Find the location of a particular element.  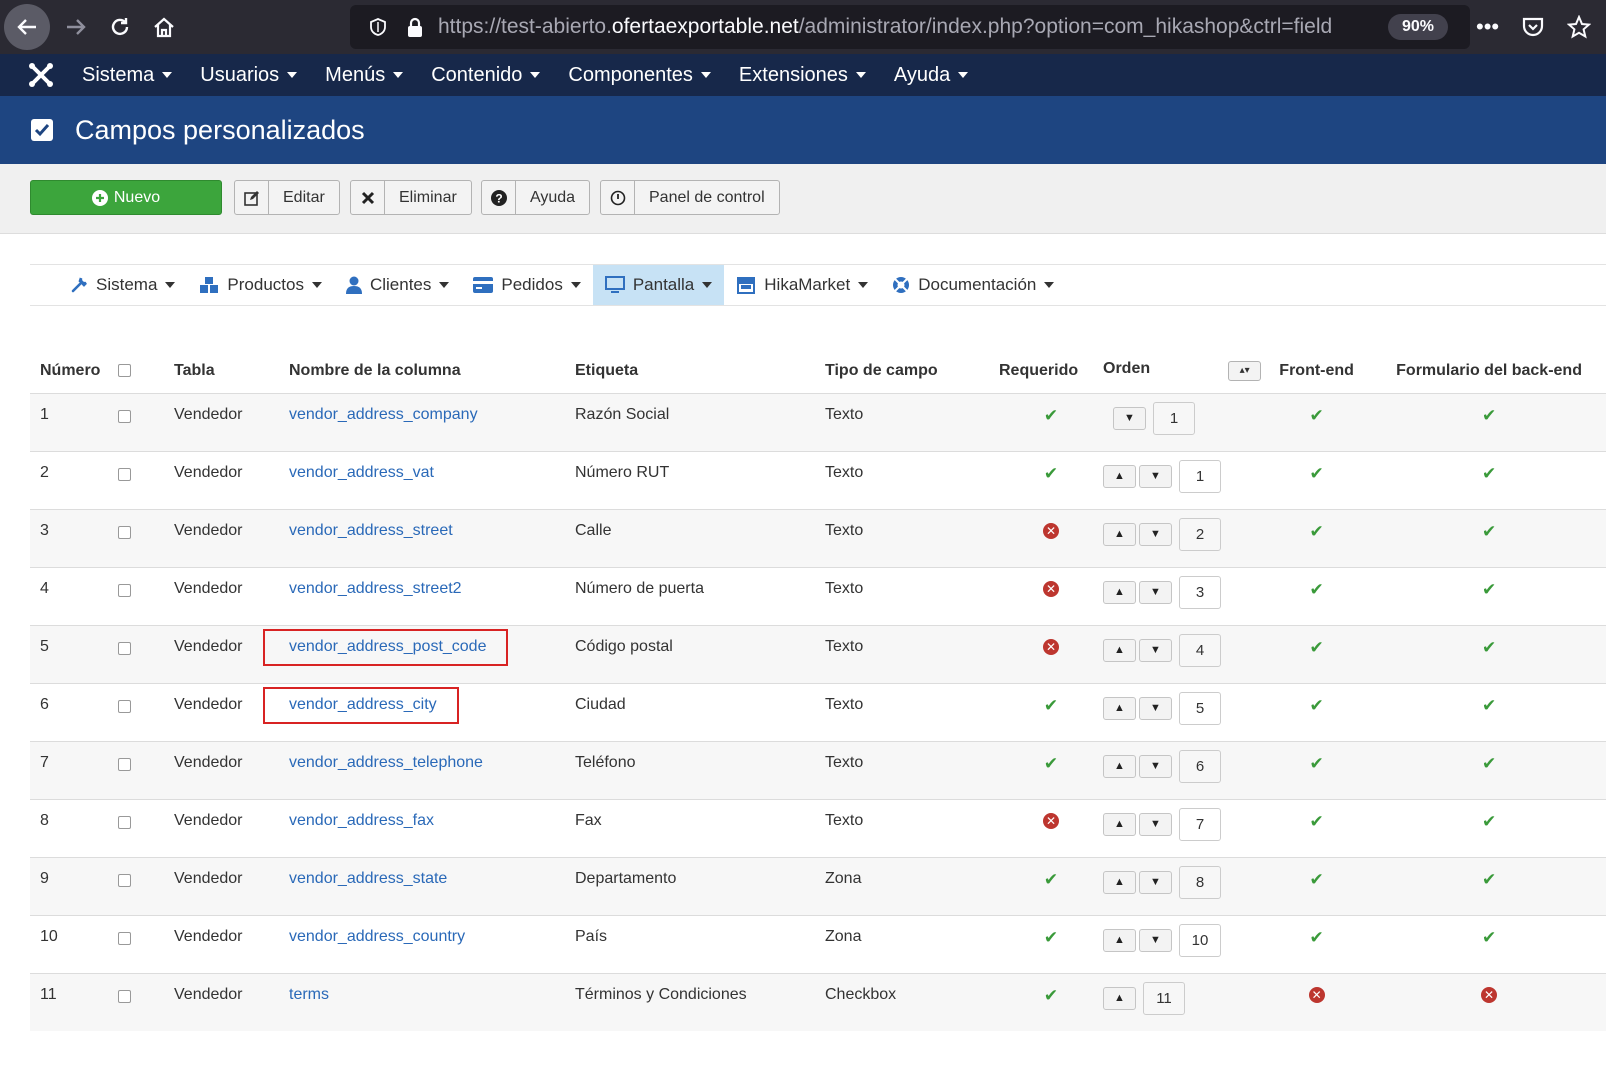

hika-menu-clientes: Clientes is located at coordinates (397, 285).